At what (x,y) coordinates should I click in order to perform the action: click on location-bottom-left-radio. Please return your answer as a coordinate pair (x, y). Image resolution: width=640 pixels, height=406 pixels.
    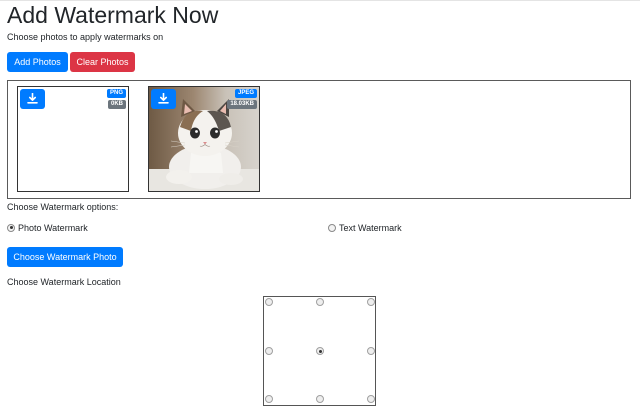
    Looking at the image, I should click on (269, 399).